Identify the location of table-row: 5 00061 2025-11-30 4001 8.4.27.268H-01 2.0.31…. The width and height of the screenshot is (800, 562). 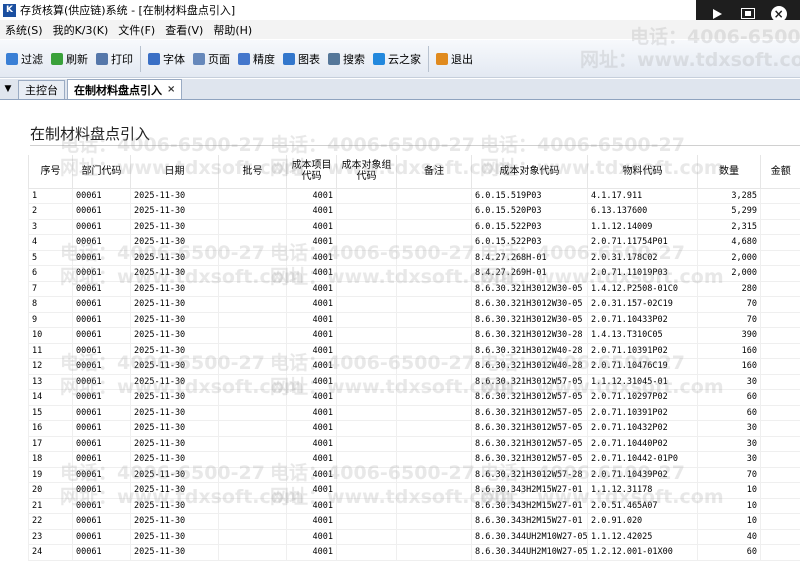
(414, 258).